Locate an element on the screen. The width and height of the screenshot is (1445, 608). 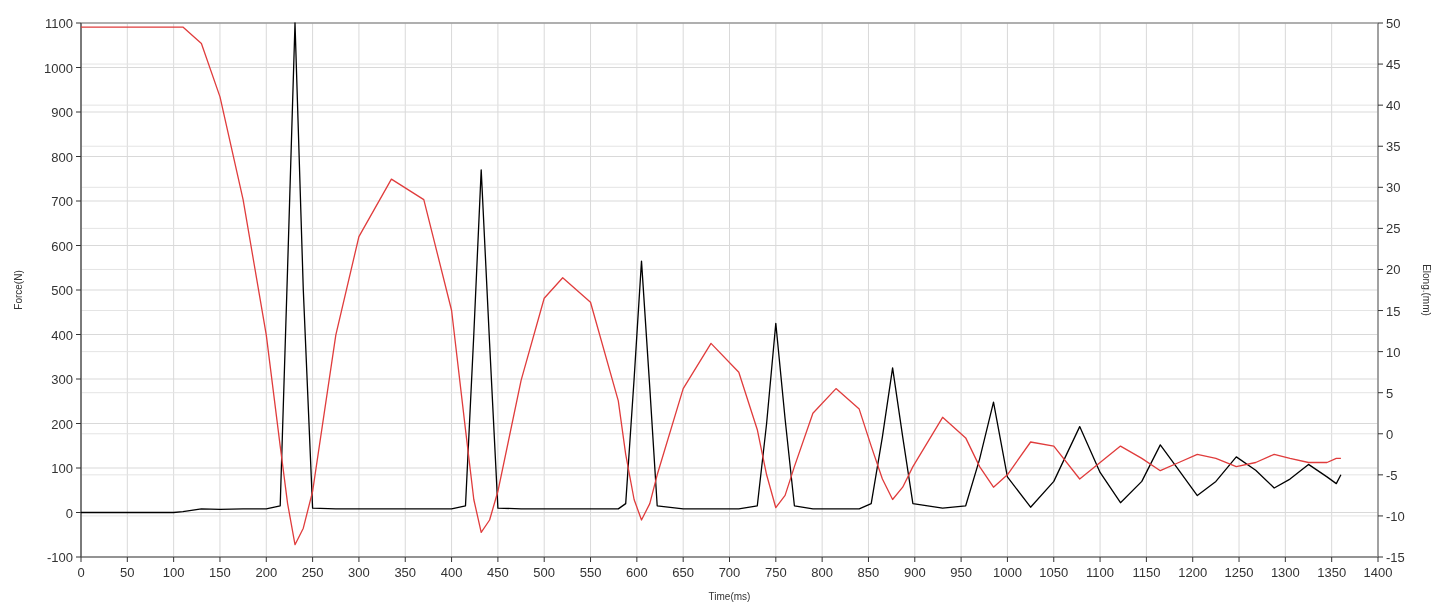
tick-label: -5 is located at coordinates (1392, 475).